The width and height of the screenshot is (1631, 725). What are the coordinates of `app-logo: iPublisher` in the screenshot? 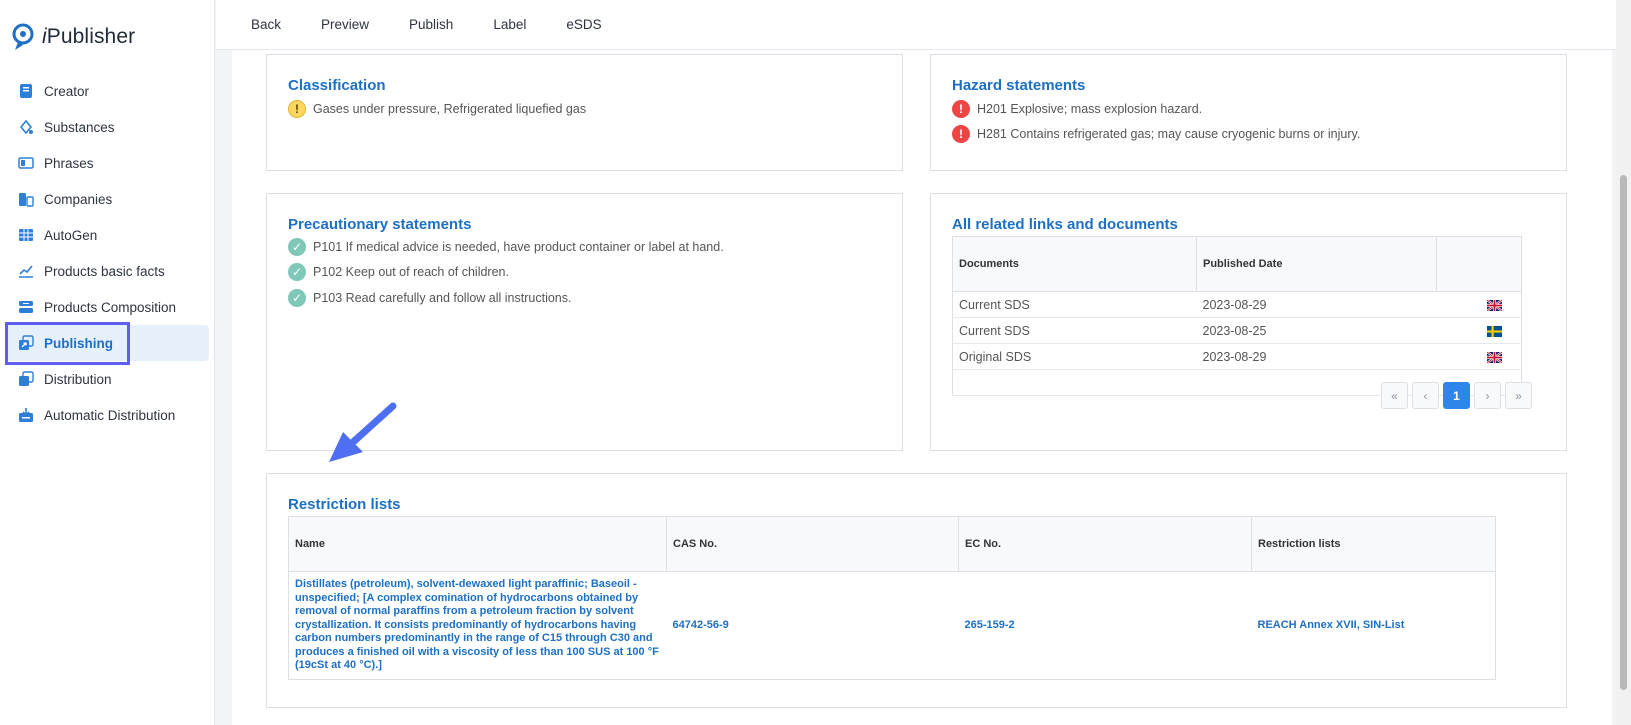 It's located at (72, 37).